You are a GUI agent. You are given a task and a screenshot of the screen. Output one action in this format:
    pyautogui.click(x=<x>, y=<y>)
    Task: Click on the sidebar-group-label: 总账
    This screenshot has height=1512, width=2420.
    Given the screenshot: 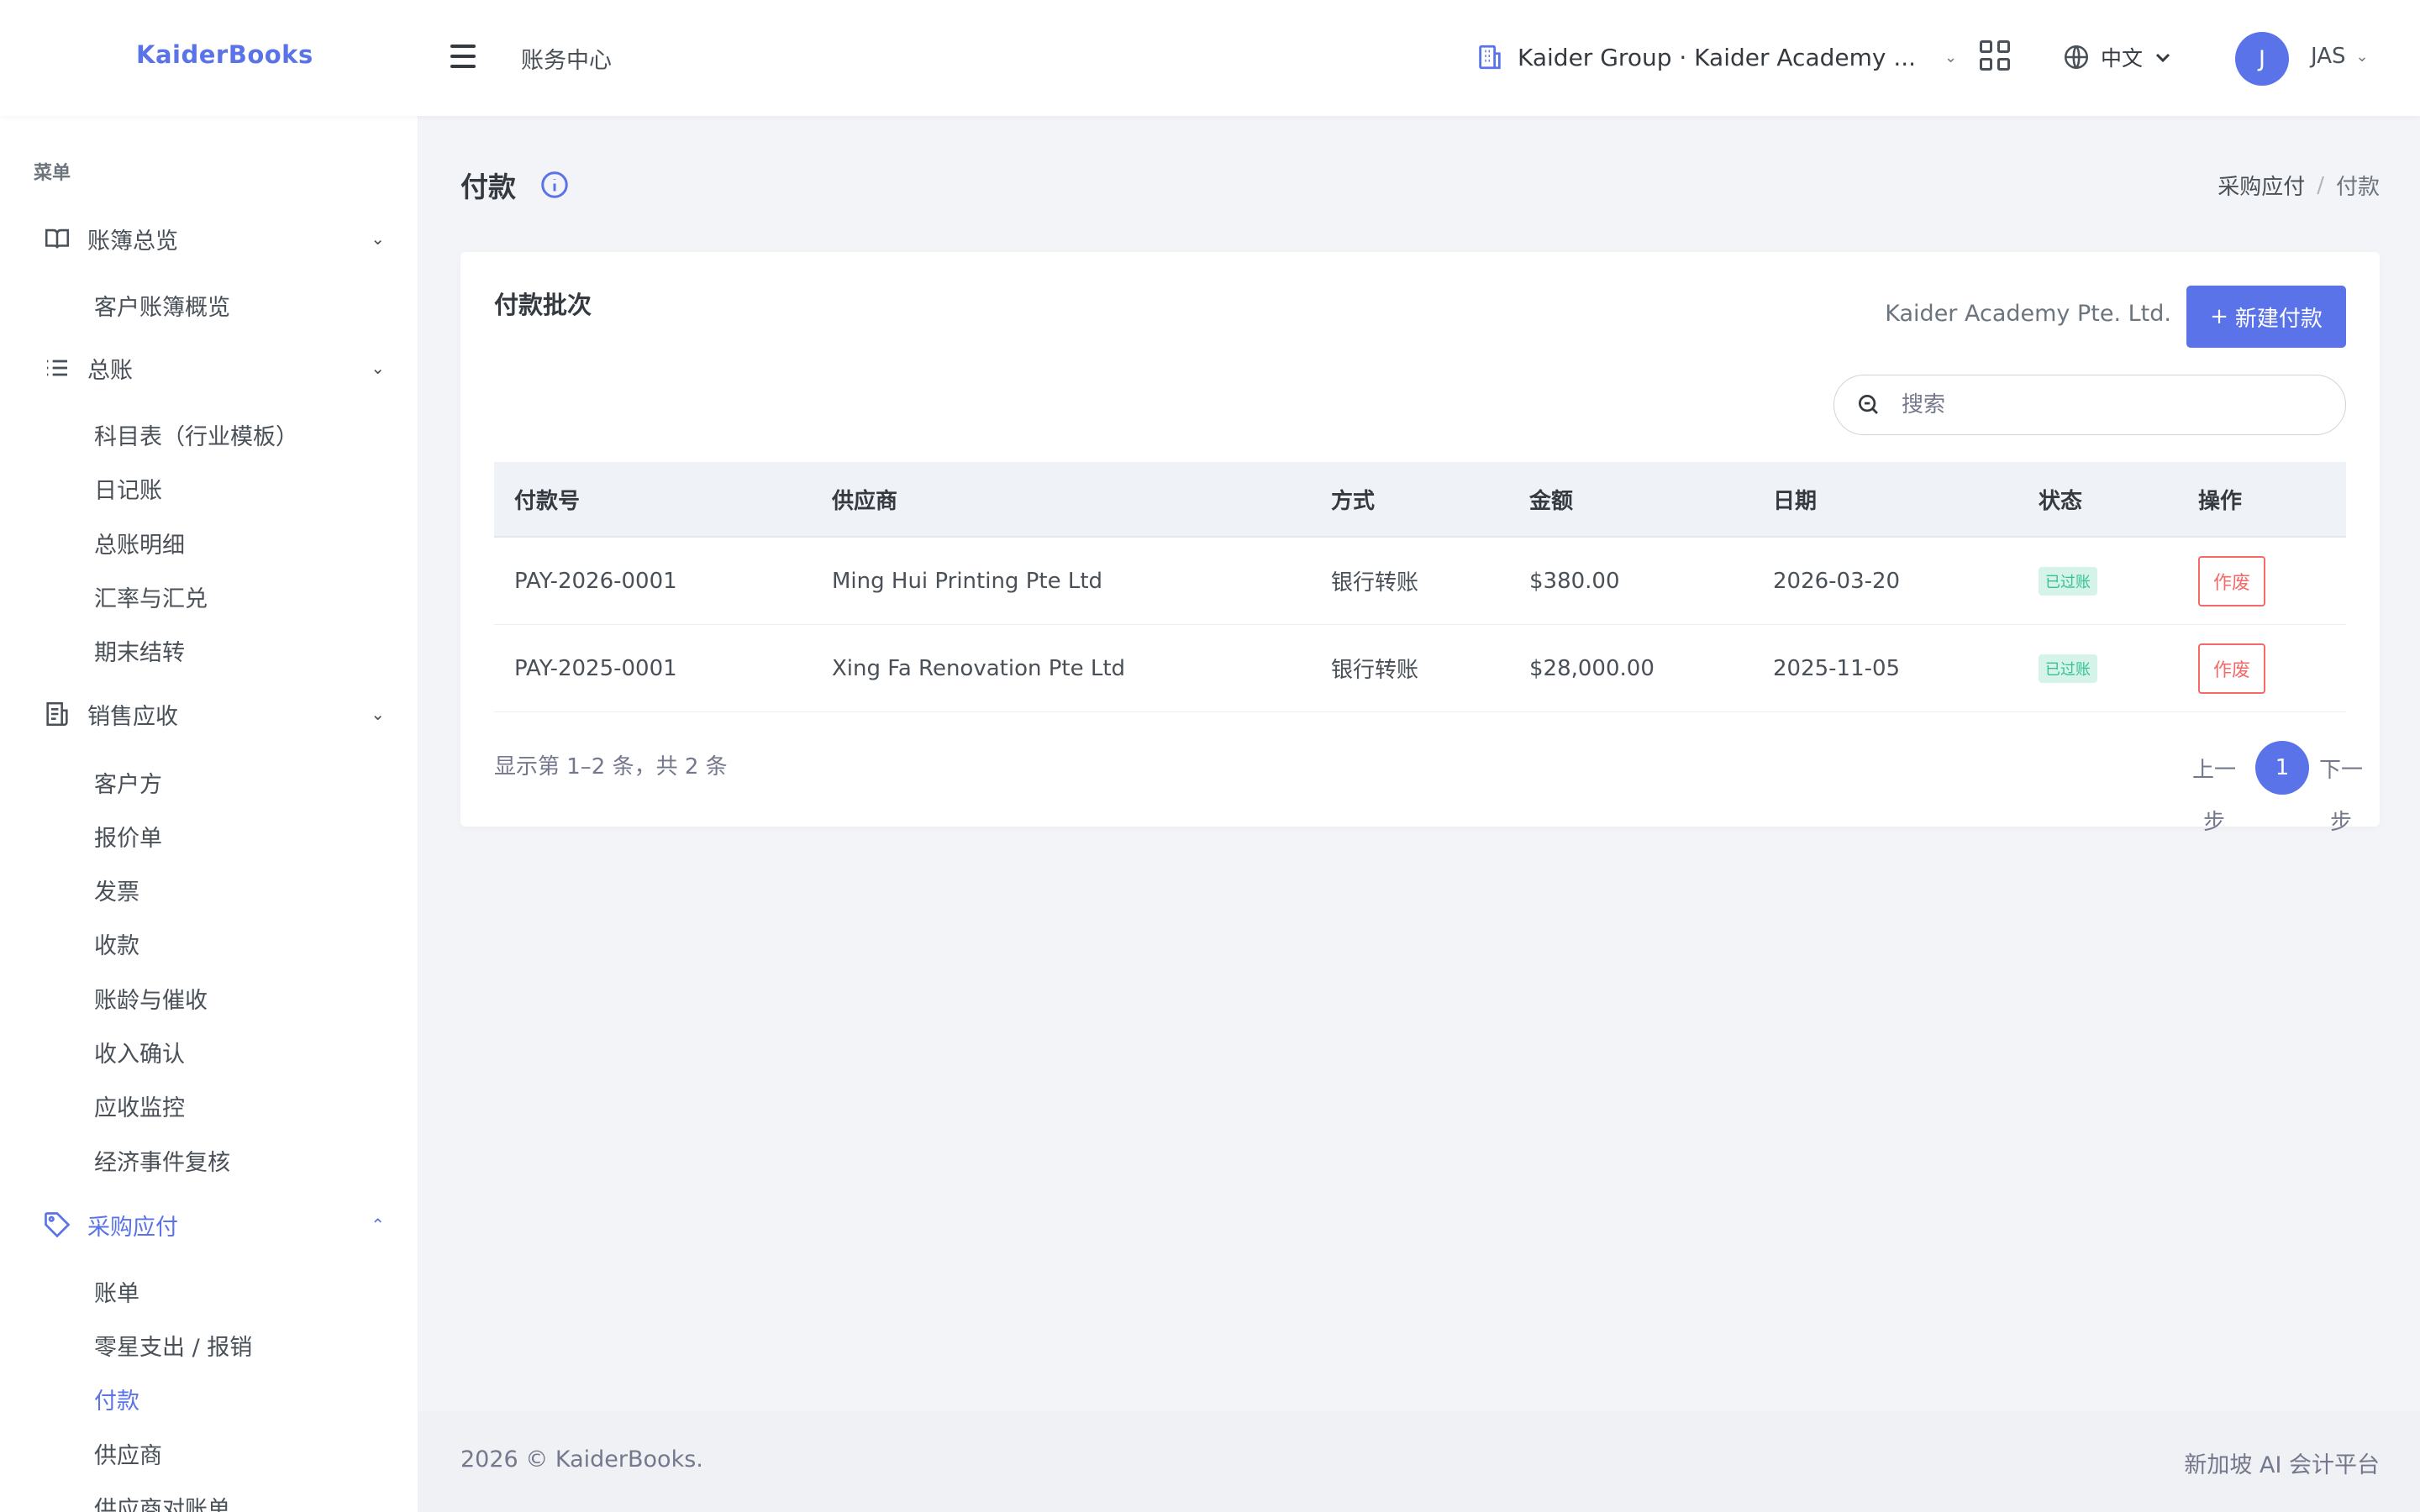 What is the action you would take?
    pyautogui.click(x=110, y=370)
    